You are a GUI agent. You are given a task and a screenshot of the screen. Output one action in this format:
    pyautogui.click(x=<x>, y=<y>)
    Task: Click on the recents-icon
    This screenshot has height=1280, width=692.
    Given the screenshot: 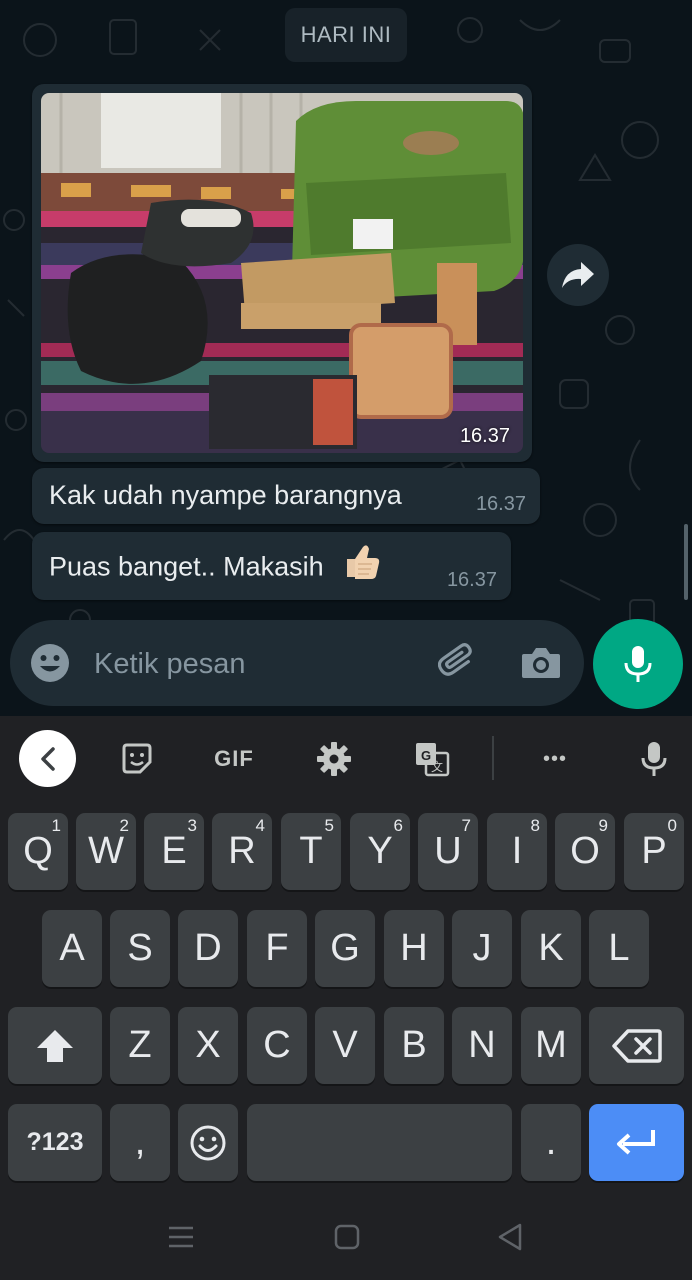 What is the action you would take?
    pyautogui.click(x=181, y=1239)
    